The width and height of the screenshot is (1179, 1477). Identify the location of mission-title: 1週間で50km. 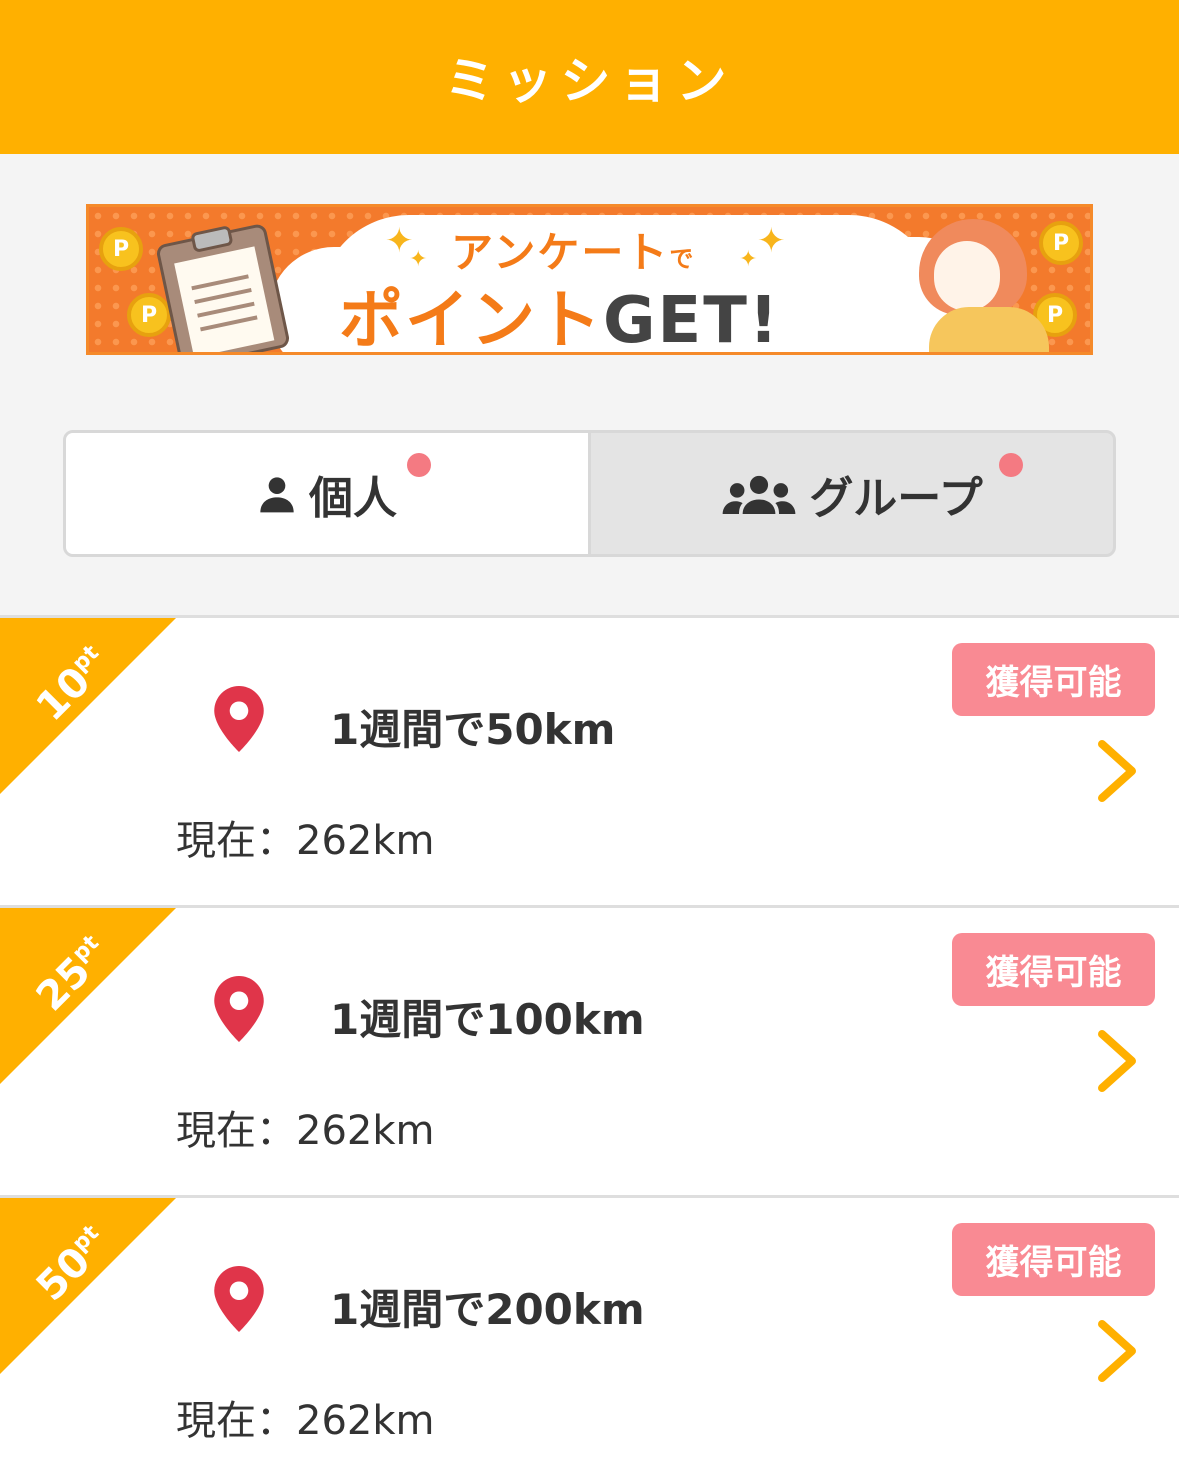
(473, 729).